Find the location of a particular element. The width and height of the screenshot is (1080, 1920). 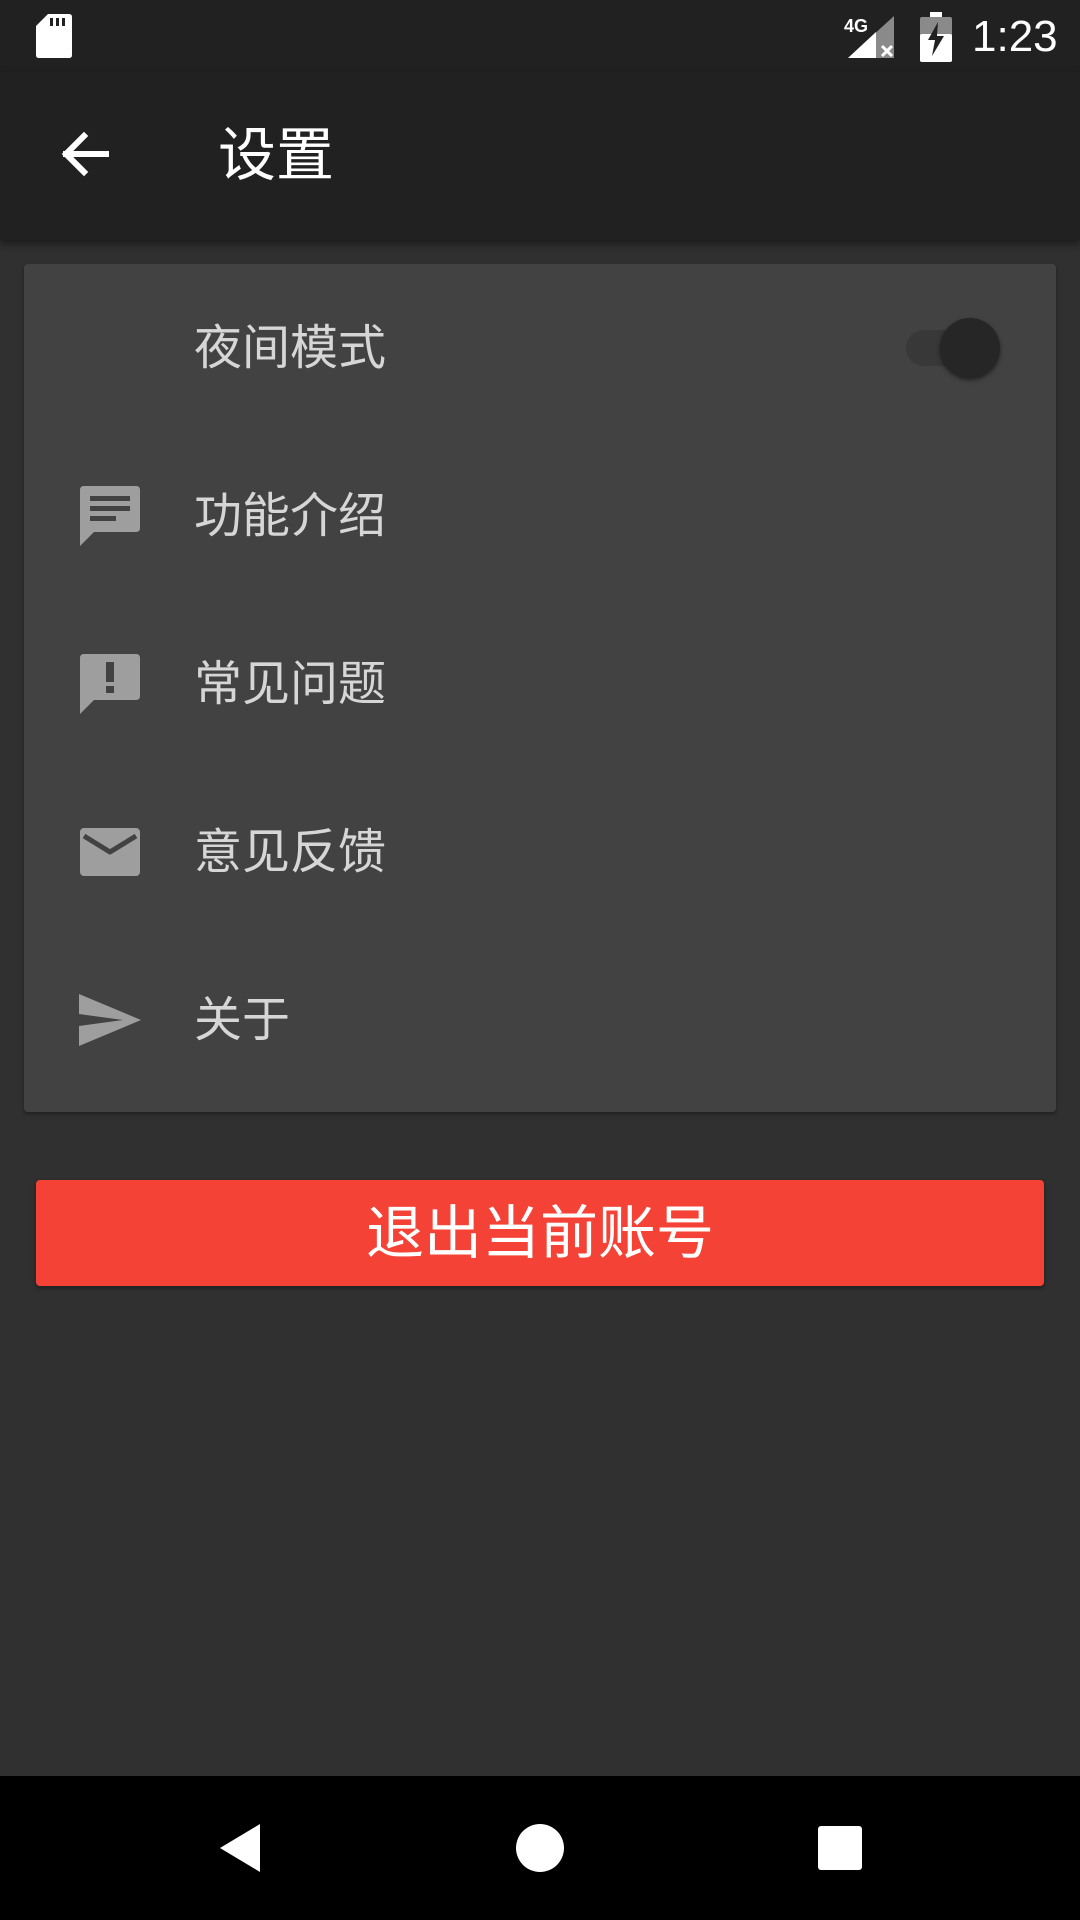

settings-item-feature-intro: 功能介绍 is located at coordinates (540, 516).